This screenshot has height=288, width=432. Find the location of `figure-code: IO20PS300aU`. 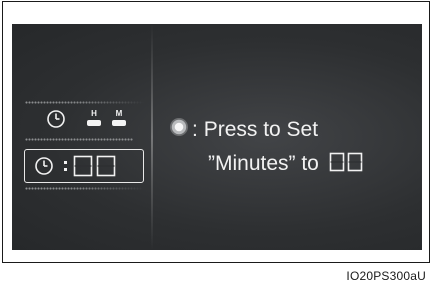

figure-code: IO20PS300aU is located at coordinates (386, 276).